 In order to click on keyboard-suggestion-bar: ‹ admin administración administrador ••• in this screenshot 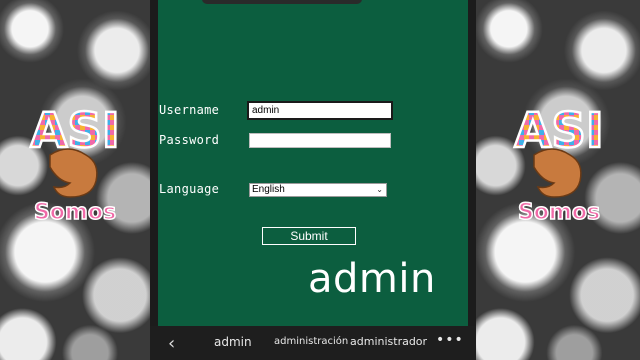, I will do `click(313, 343)`.